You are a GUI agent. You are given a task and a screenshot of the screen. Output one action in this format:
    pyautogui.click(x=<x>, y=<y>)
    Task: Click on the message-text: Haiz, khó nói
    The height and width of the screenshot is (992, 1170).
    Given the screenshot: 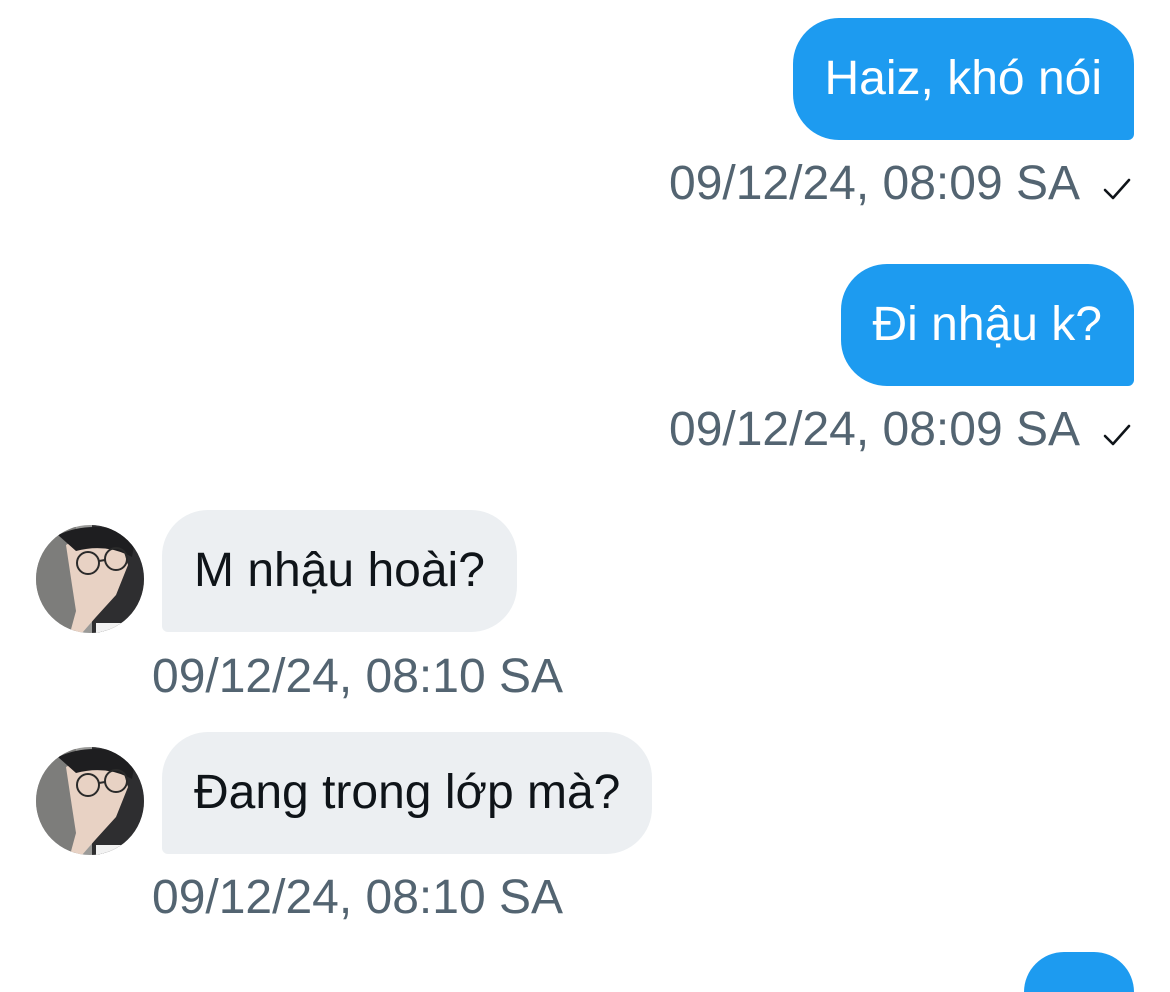 What is the action you would take?
    pyautogui.click(x=963, y=78)
    